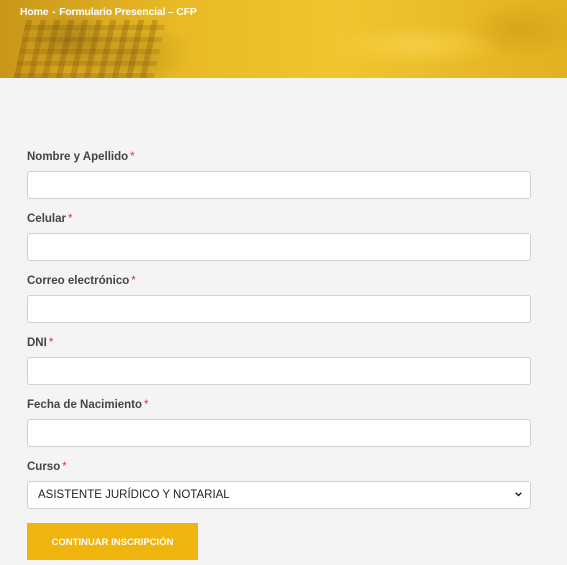  I want to click on fecha-nacimiento-label-text: Fecha de Nacimiento, so click(85, 405).